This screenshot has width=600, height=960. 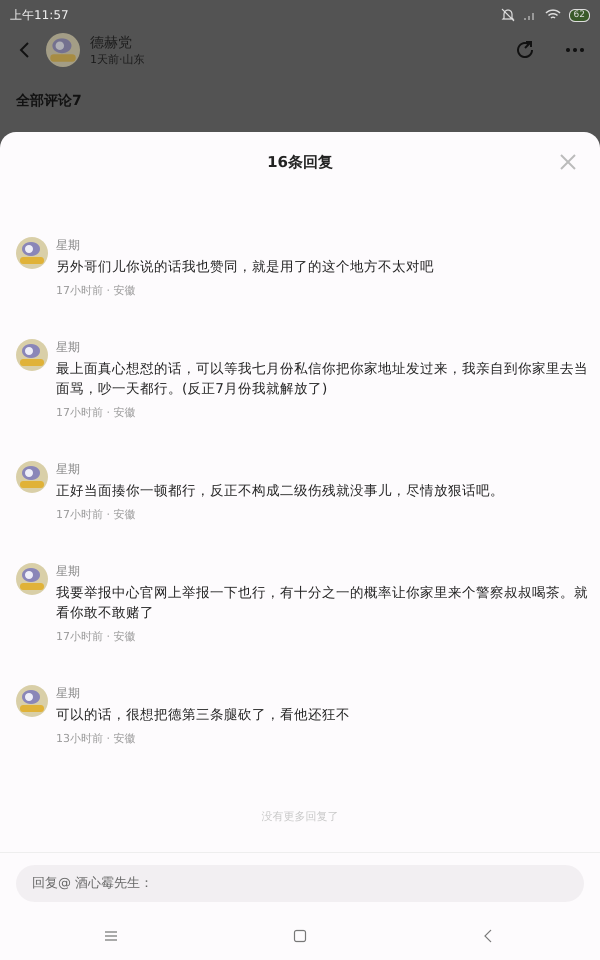 I want to click on reply-text: 最上面真心想怼的话，可以等我七月份私信你把你家地址发过来，我亲自到你家里去当面骂，吵一天都行。(反正7月份我就解放了), so click(x=322, y=379).